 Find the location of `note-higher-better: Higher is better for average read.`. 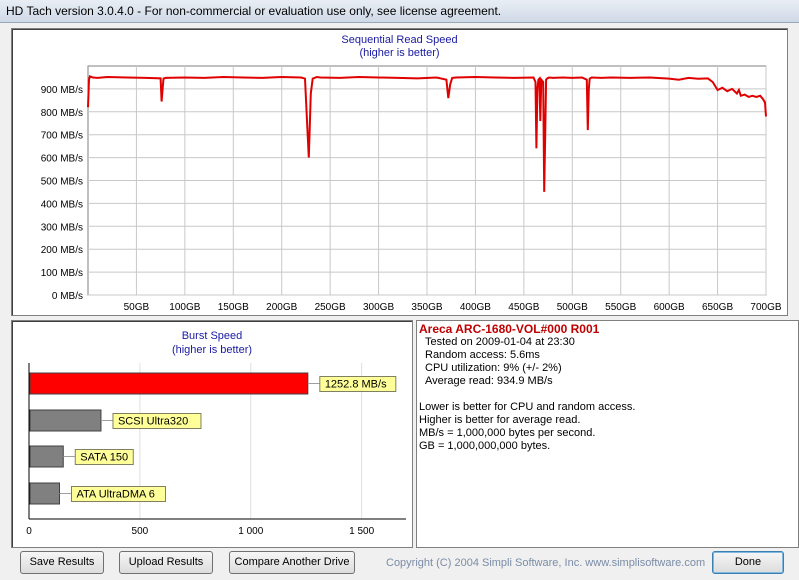

note-higher-better: Higher is better for average read. is located at coordinates (500, 420).